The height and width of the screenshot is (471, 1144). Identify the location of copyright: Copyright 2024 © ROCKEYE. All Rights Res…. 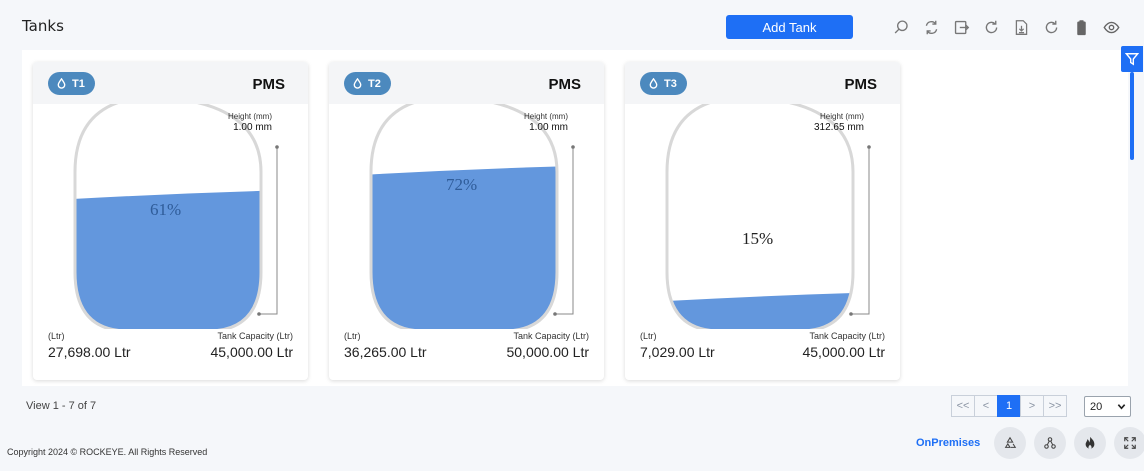
(107, 452).